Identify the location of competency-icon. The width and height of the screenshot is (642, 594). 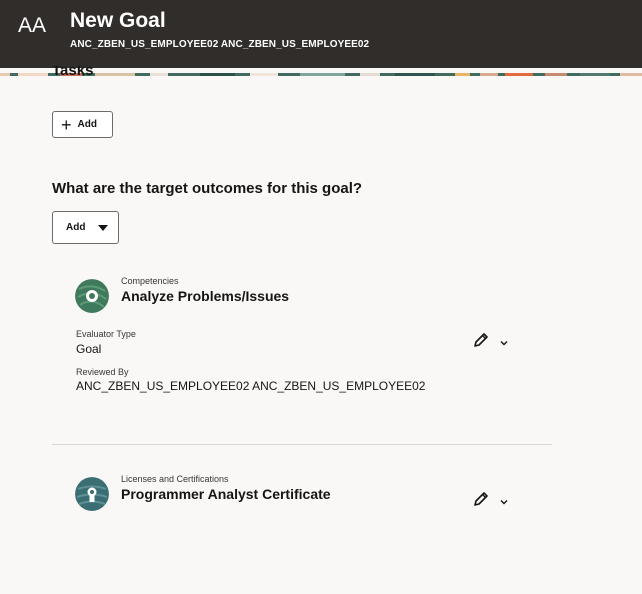
(92, 296).